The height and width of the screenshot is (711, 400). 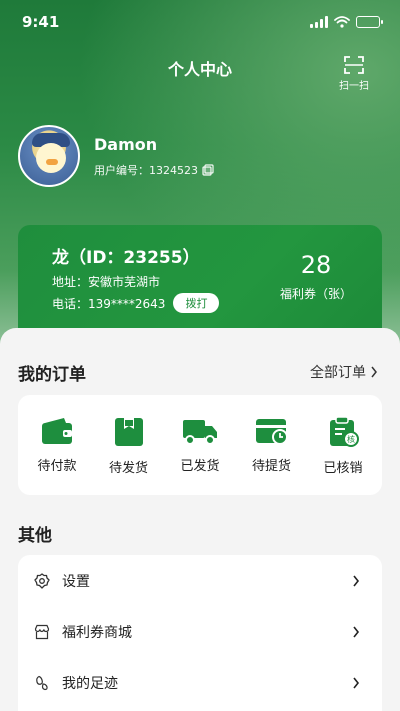 I want to click on card-phone-row: 电话：139****2643 拨打, so click(x=136, y=303).